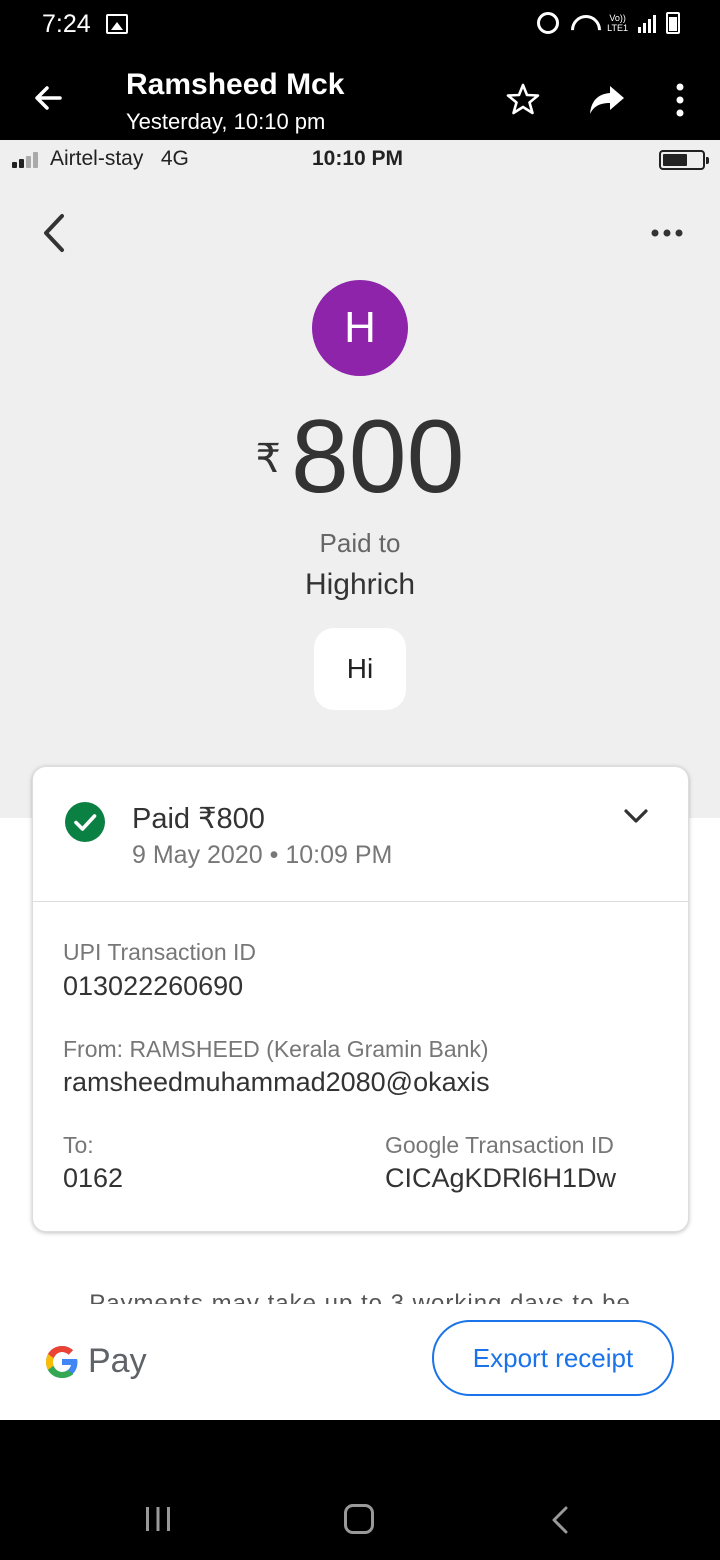 This screenshot has width=720, height=1560. Describe the element at coordinates (198, 819) in the screenshot. I see `paid-status: Paid ₹800` at that location.